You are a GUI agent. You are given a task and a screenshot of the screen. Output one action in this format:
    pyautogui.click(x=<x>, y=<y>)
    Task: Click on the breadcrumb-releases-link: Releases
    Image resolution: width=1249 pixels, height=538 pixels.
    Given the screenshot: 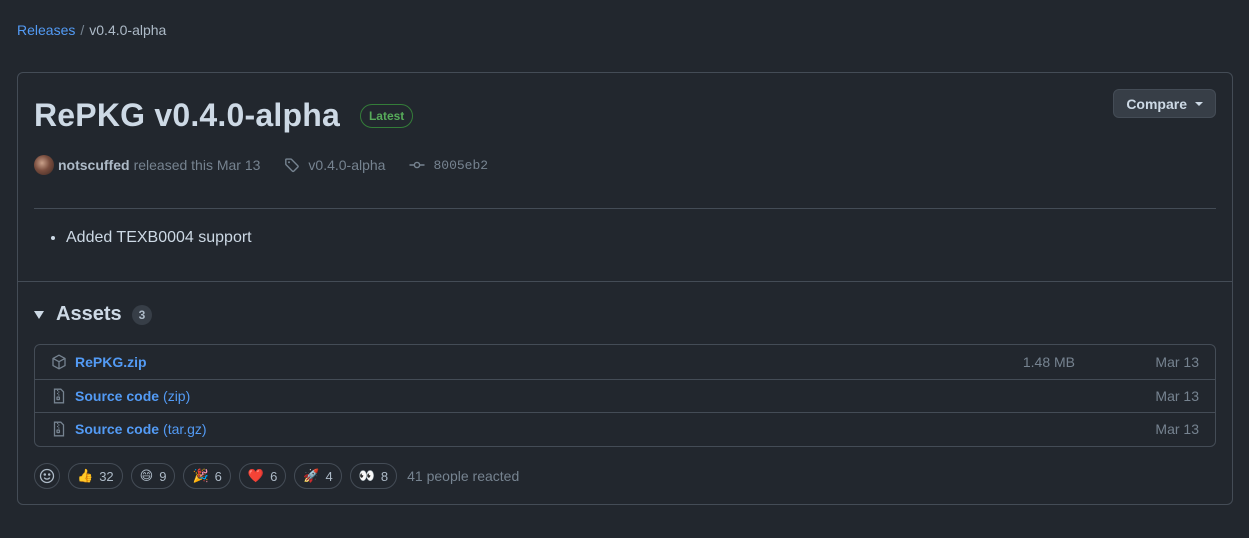 What is the action you would take?
    pyautogui.click(x=46, y=30)
    